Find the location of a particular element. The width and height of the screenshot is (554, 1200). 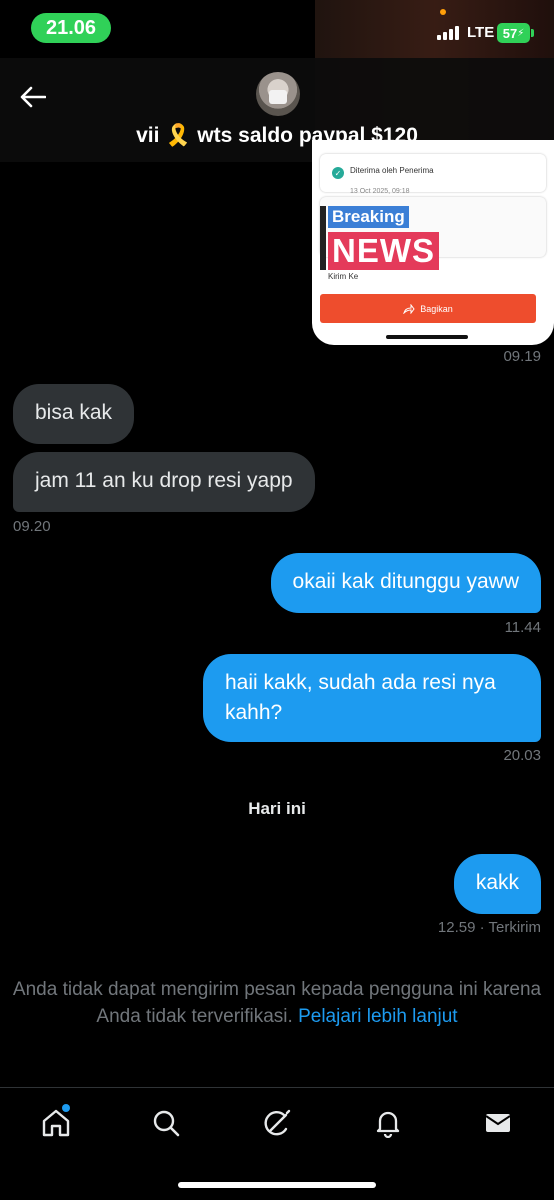

search-icon is located at coordinates (166, 1123).